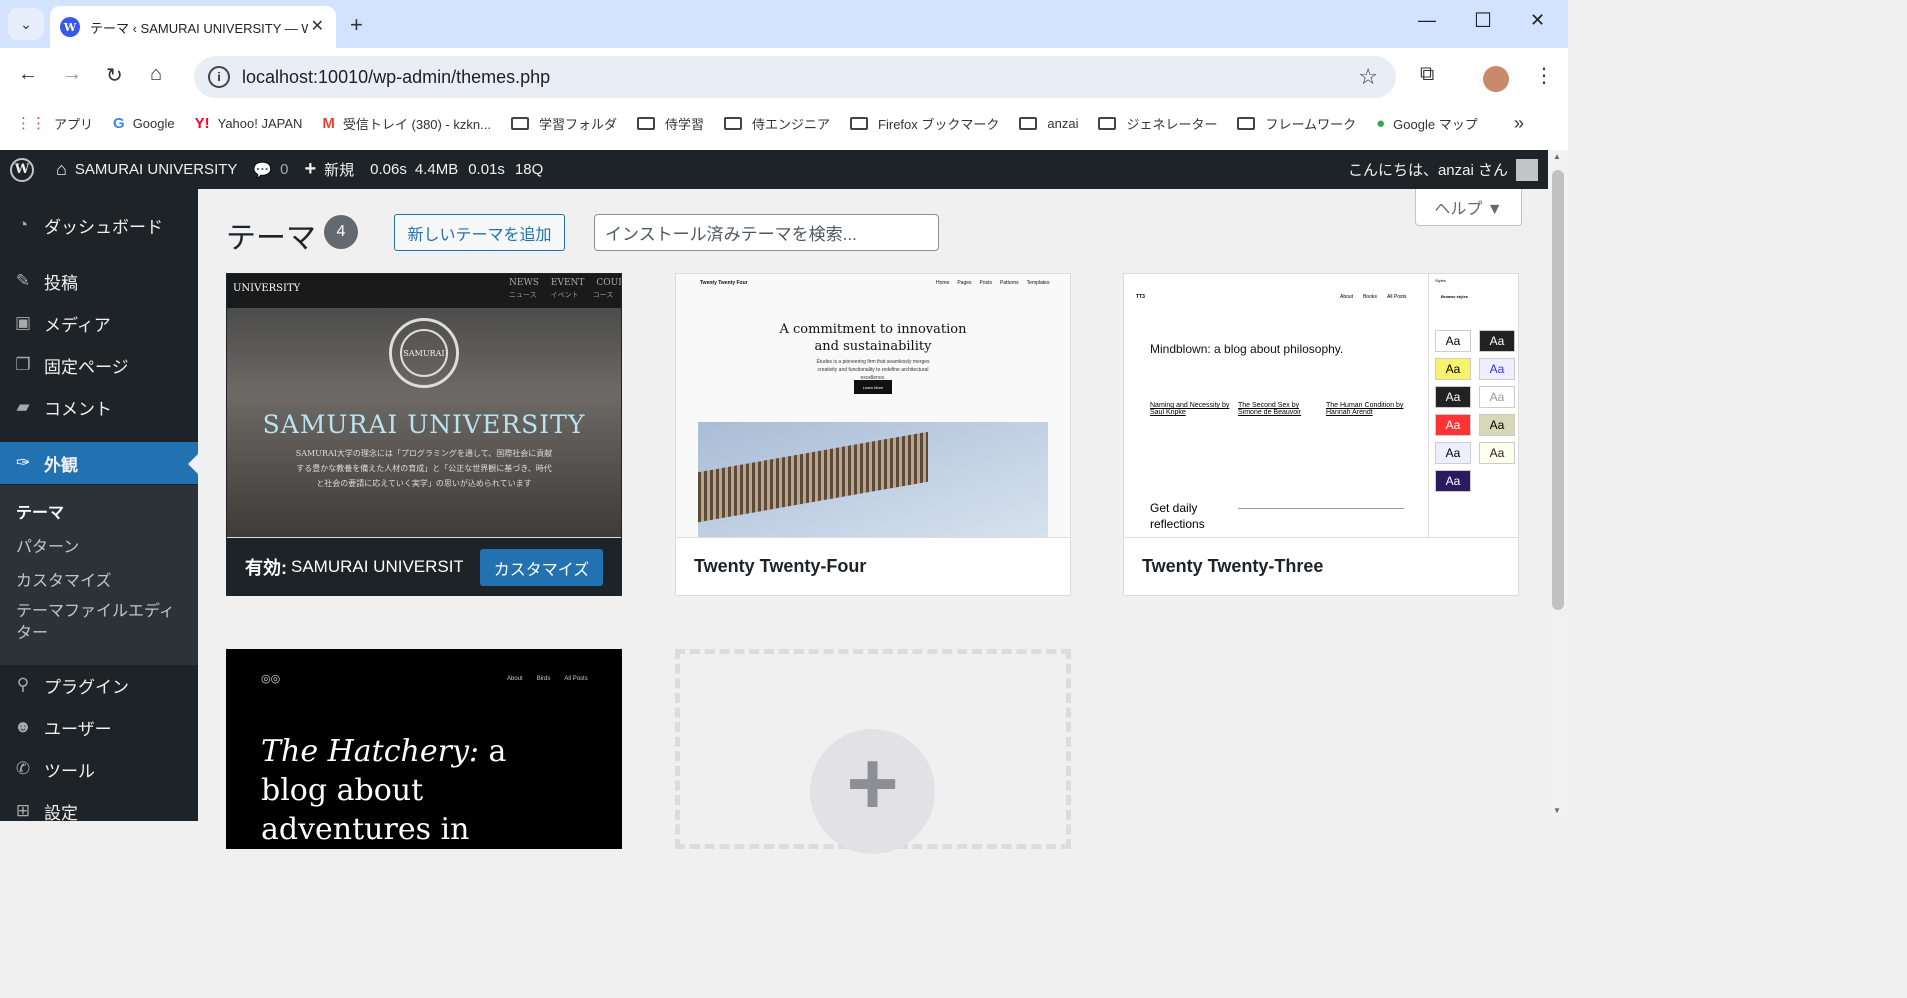 The image size is (1907, 998). What do you see at coordinates (114, 75) in the screenshot?
I see `reload-icon: ↻` at bounding box center [114, 75].